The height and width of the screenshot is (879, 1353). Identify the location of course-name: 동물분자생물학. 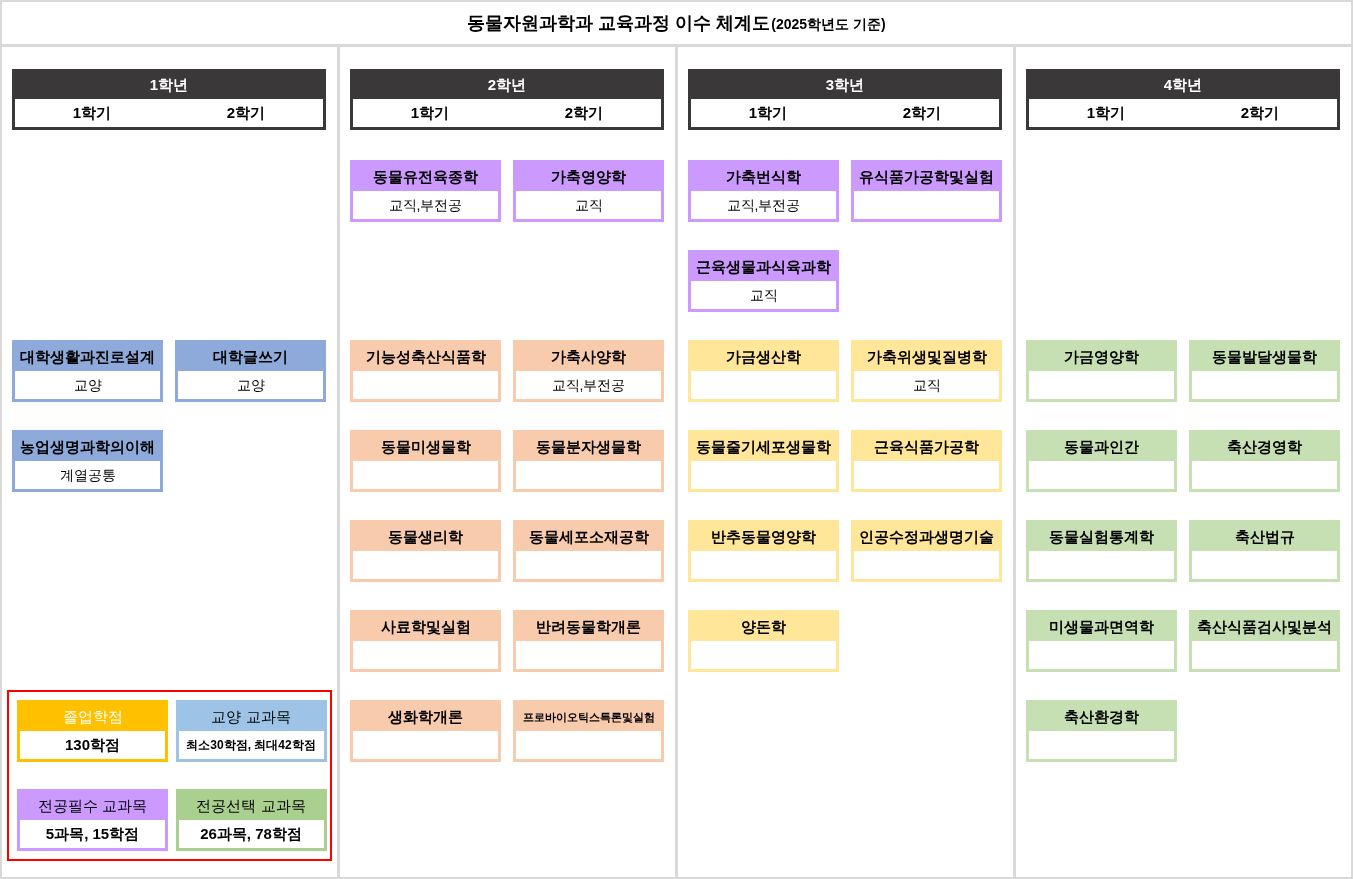
(588, 446).